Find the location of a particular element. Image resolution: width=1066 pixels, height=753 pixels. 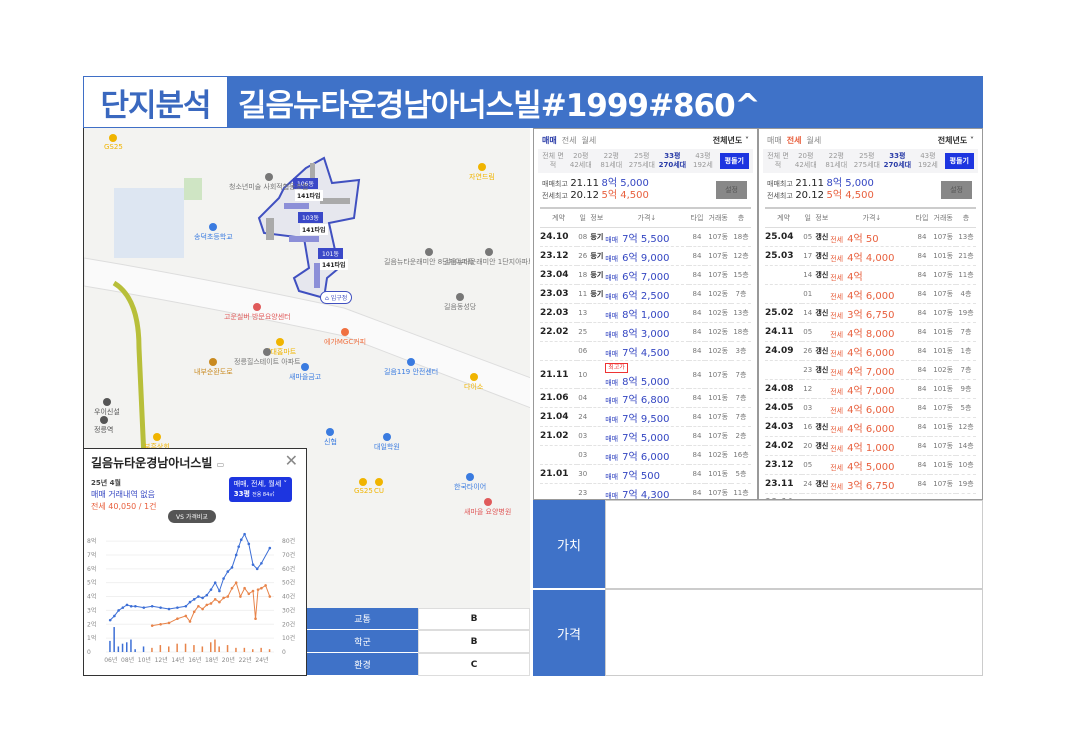

map-poi: 청소년미술 사회적협동조합 is located at coordinates (269, 182).